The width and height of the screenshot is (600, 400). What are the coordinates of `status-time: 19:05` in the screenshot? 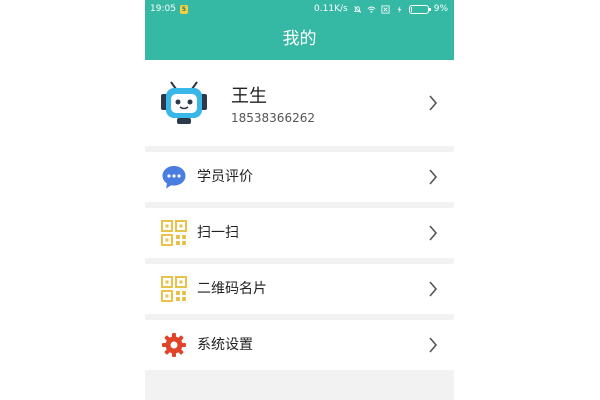 It's located at (163, 9).